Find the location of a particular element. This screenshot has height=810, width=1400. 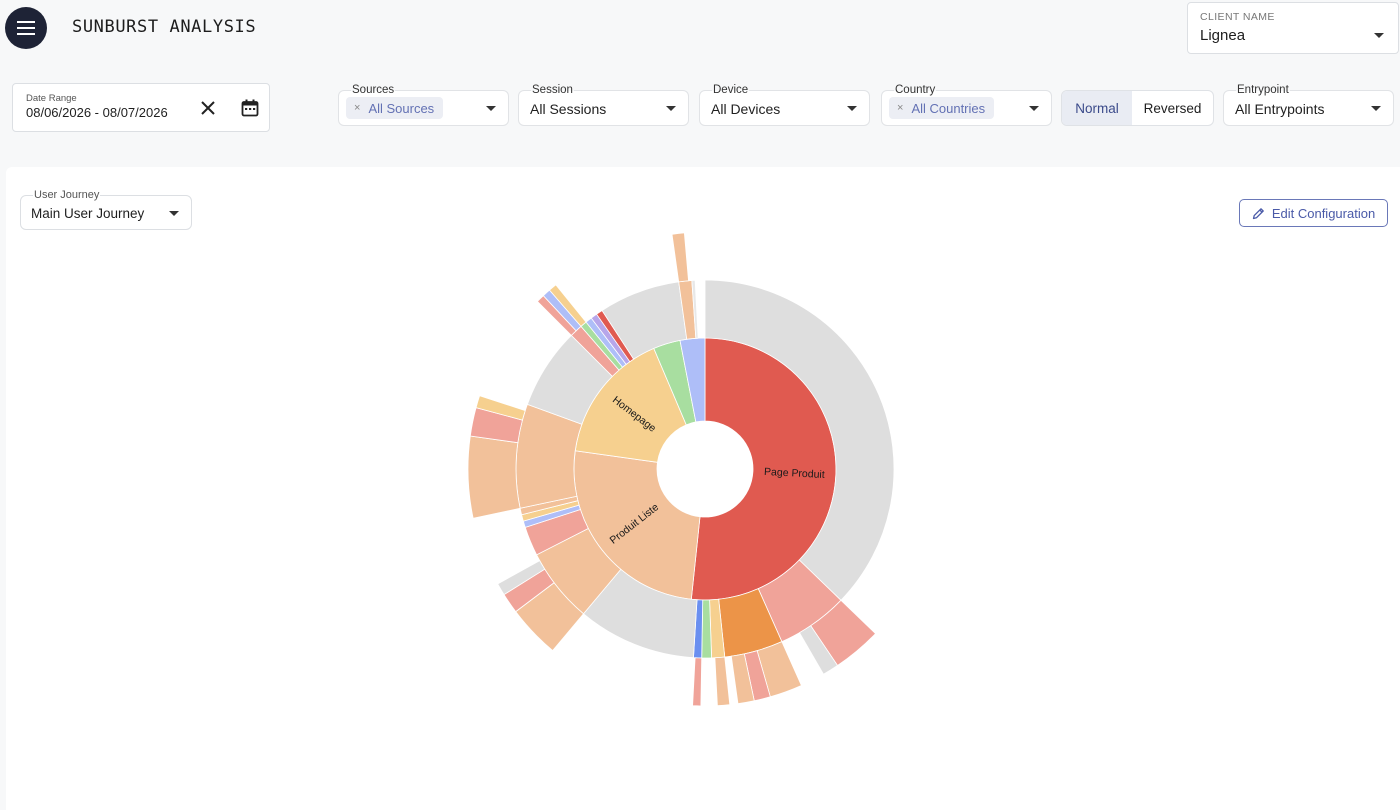

device-select: Device All Devices is located at coordinates (784, 105).